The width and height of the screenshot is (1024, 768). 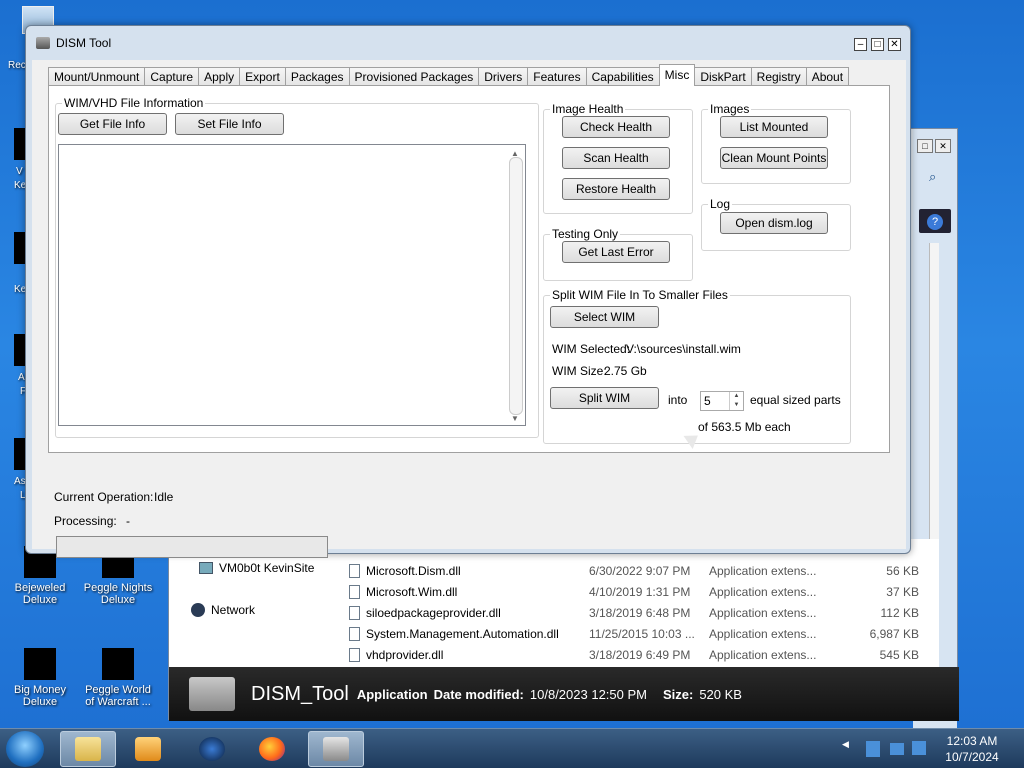 I want to click on tab-about: About, so click(x=827, y=76).